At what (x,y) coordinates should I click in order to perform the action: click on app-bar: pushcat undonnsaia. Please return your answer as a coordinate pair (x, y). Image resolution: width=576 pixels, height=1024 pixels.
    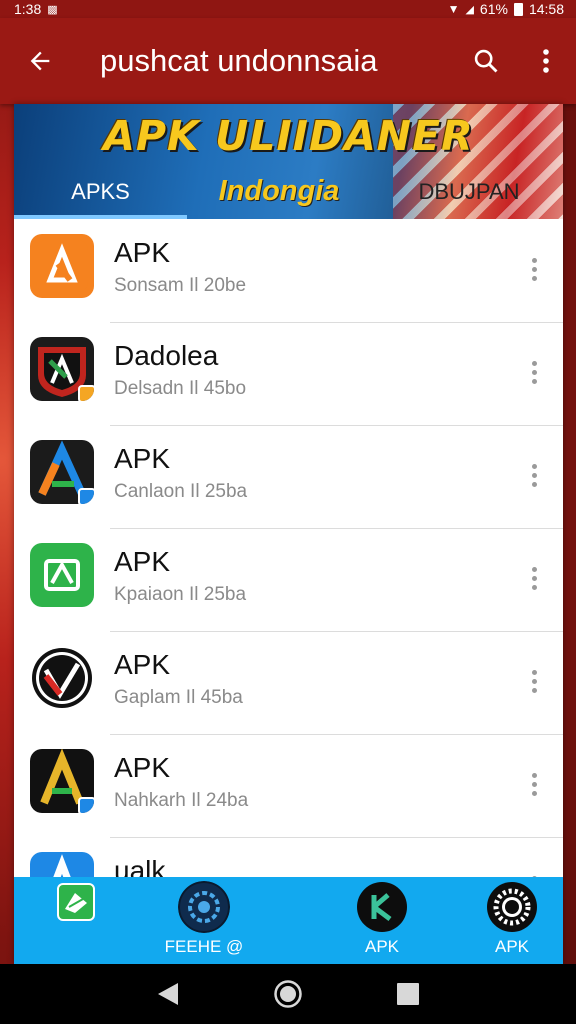
    Looking at the image, I should click on (288, 61).